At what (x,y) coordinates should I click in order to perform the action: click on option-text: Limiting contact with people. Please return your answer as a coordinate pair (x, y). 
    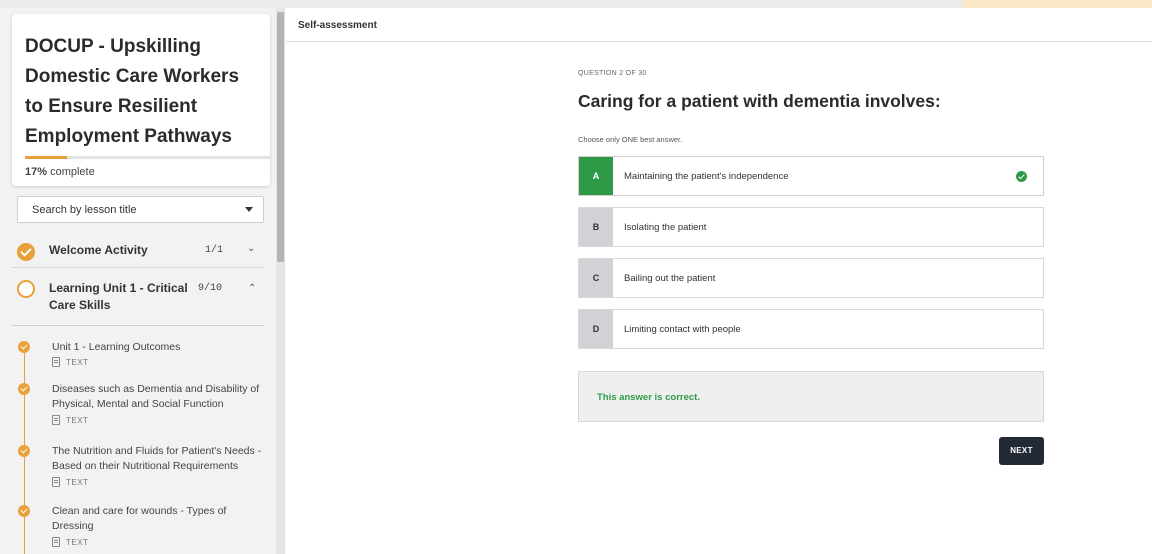
    Looking at the image, I should click on (682, 329).